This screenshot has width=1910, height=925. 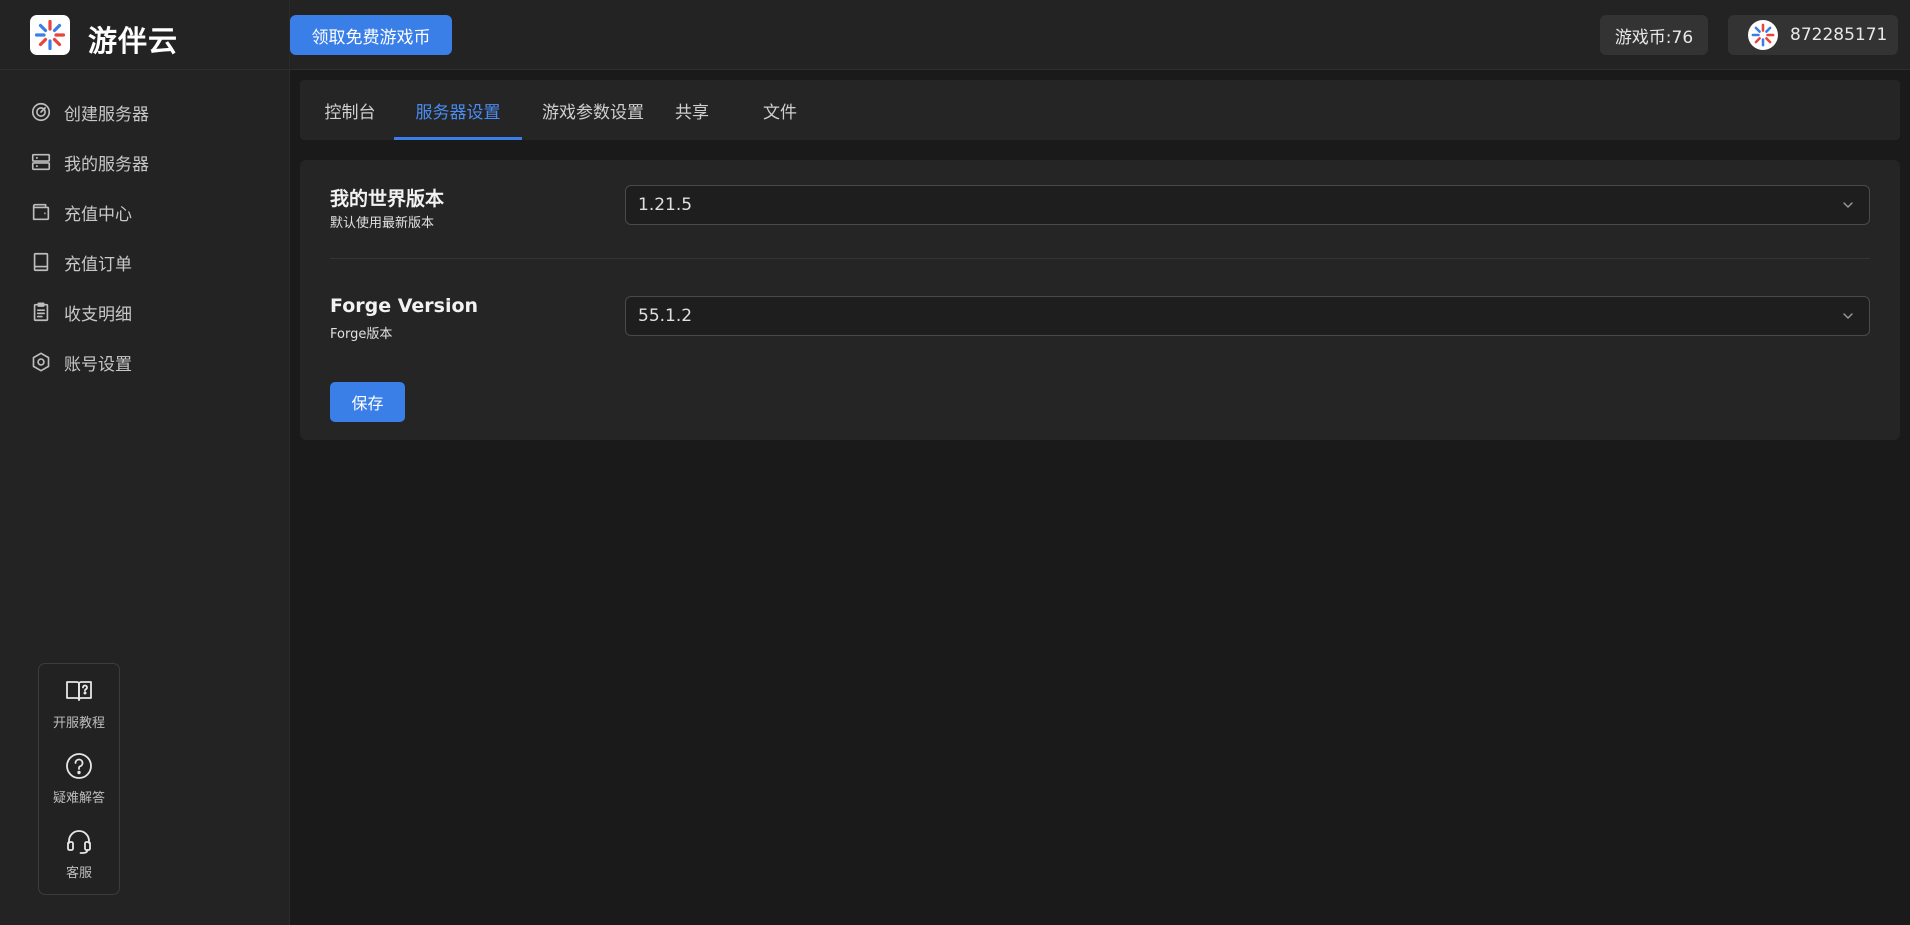 What do you see at coordinates (371, 35) in the screenshot?
I see `claim-free-coins-button: 领取免费游戏币` at bounding box center [371, 35].